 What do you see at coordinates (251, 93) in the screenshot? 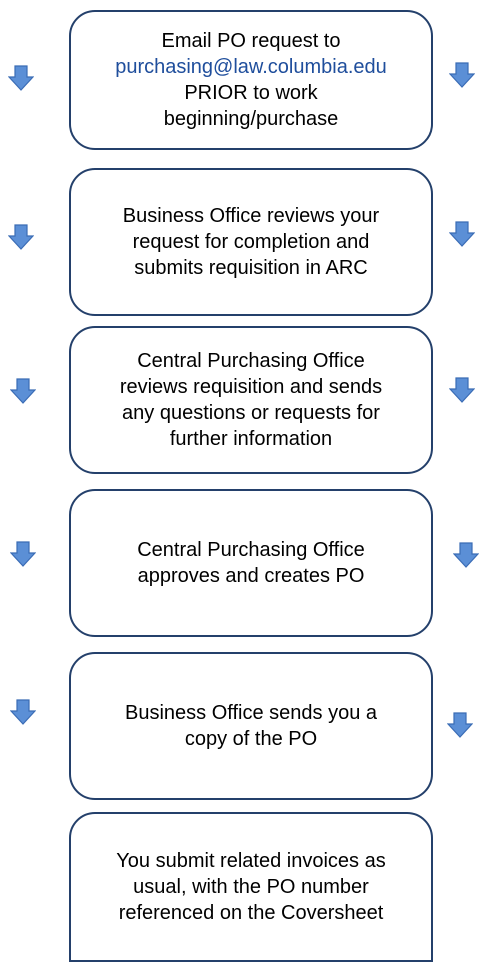
I see `step-1-line-3: PRIOR to work` at bounding box center [251, 93].